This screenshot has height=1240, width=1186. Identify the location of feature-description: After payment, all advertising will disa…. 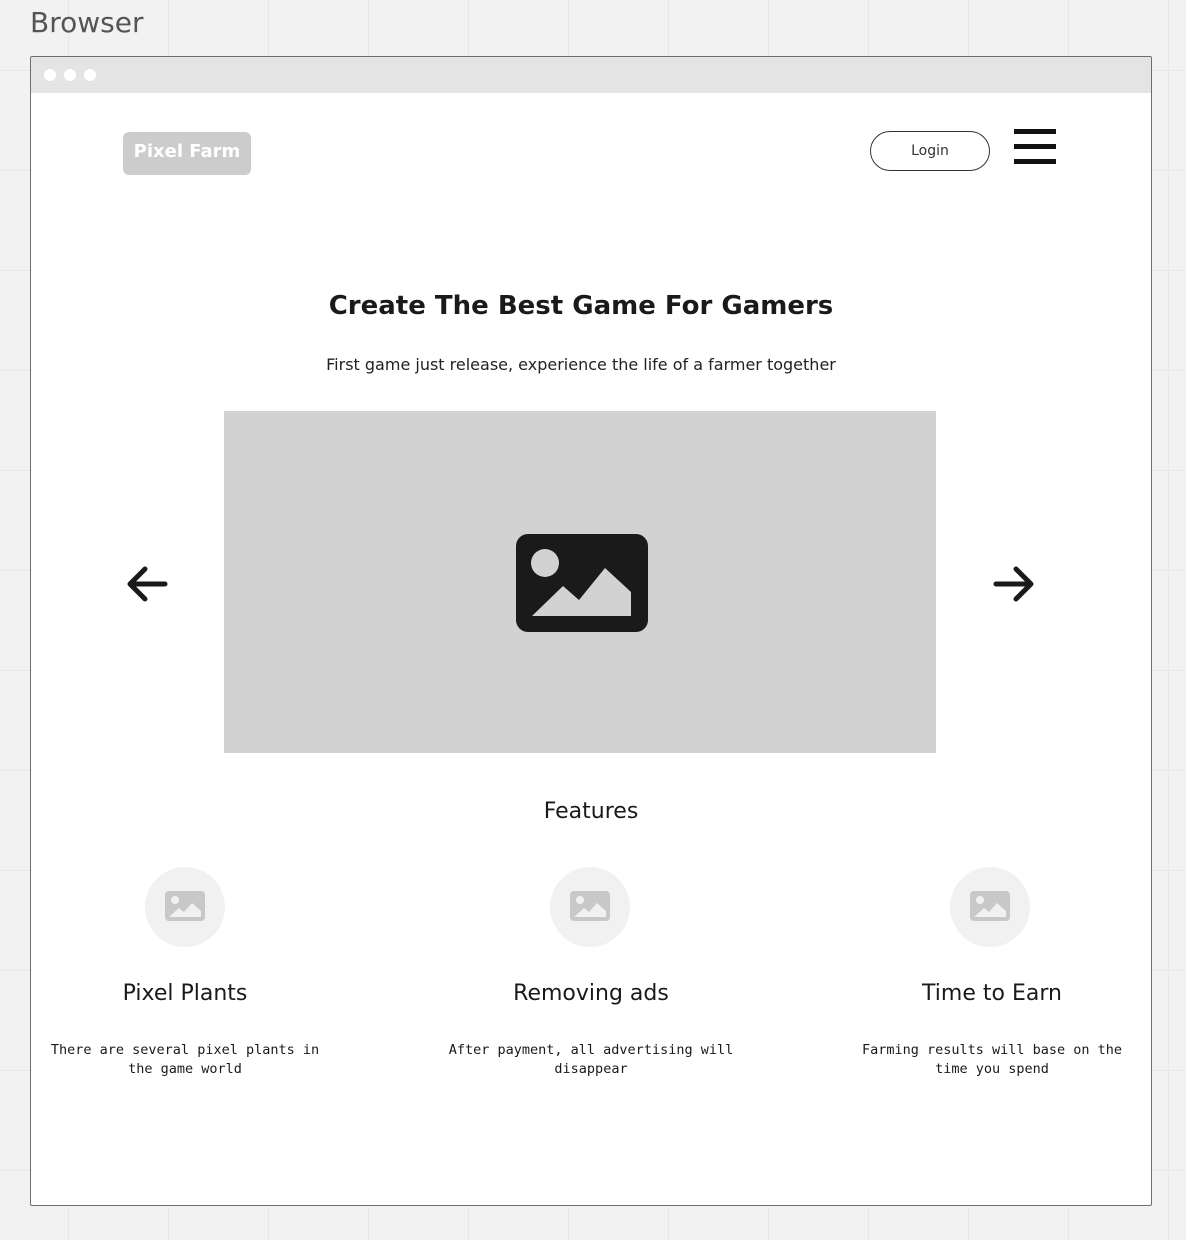
(591, 1059).